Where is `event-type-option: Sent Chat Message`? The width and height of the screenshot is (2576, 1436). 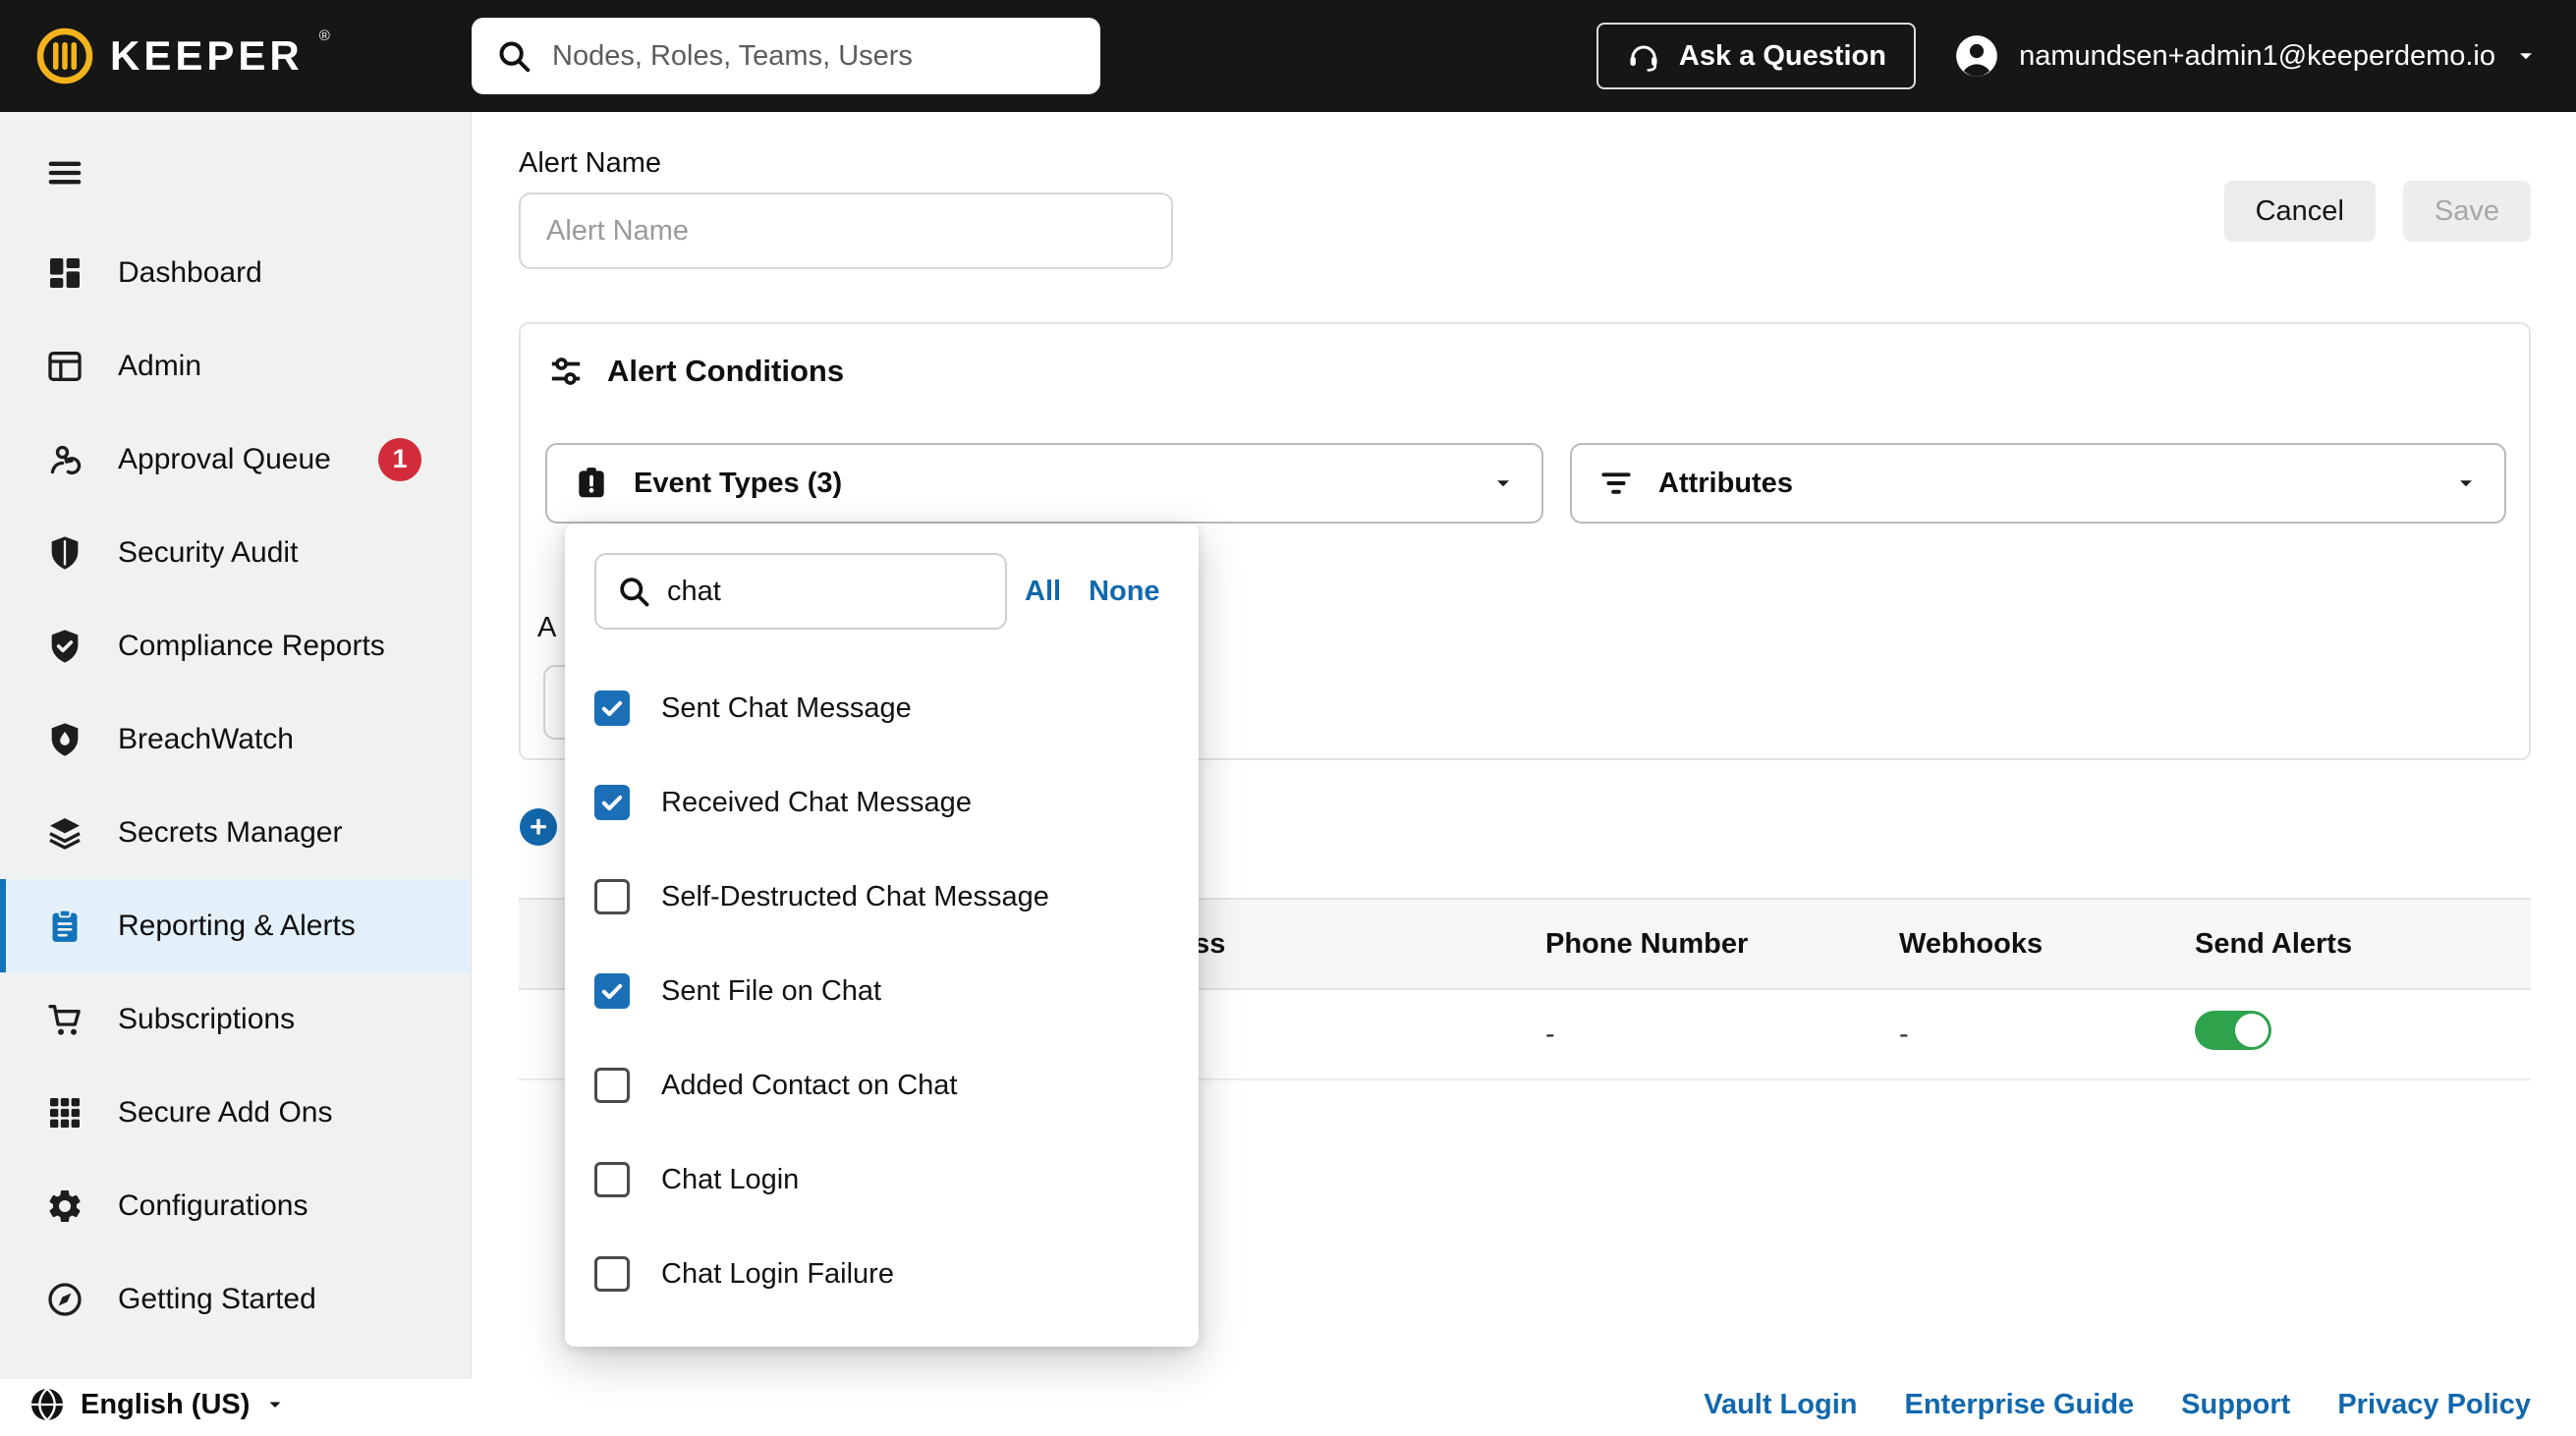
event-type-option: Sent Chat Message is located at coordinates (882, 708).